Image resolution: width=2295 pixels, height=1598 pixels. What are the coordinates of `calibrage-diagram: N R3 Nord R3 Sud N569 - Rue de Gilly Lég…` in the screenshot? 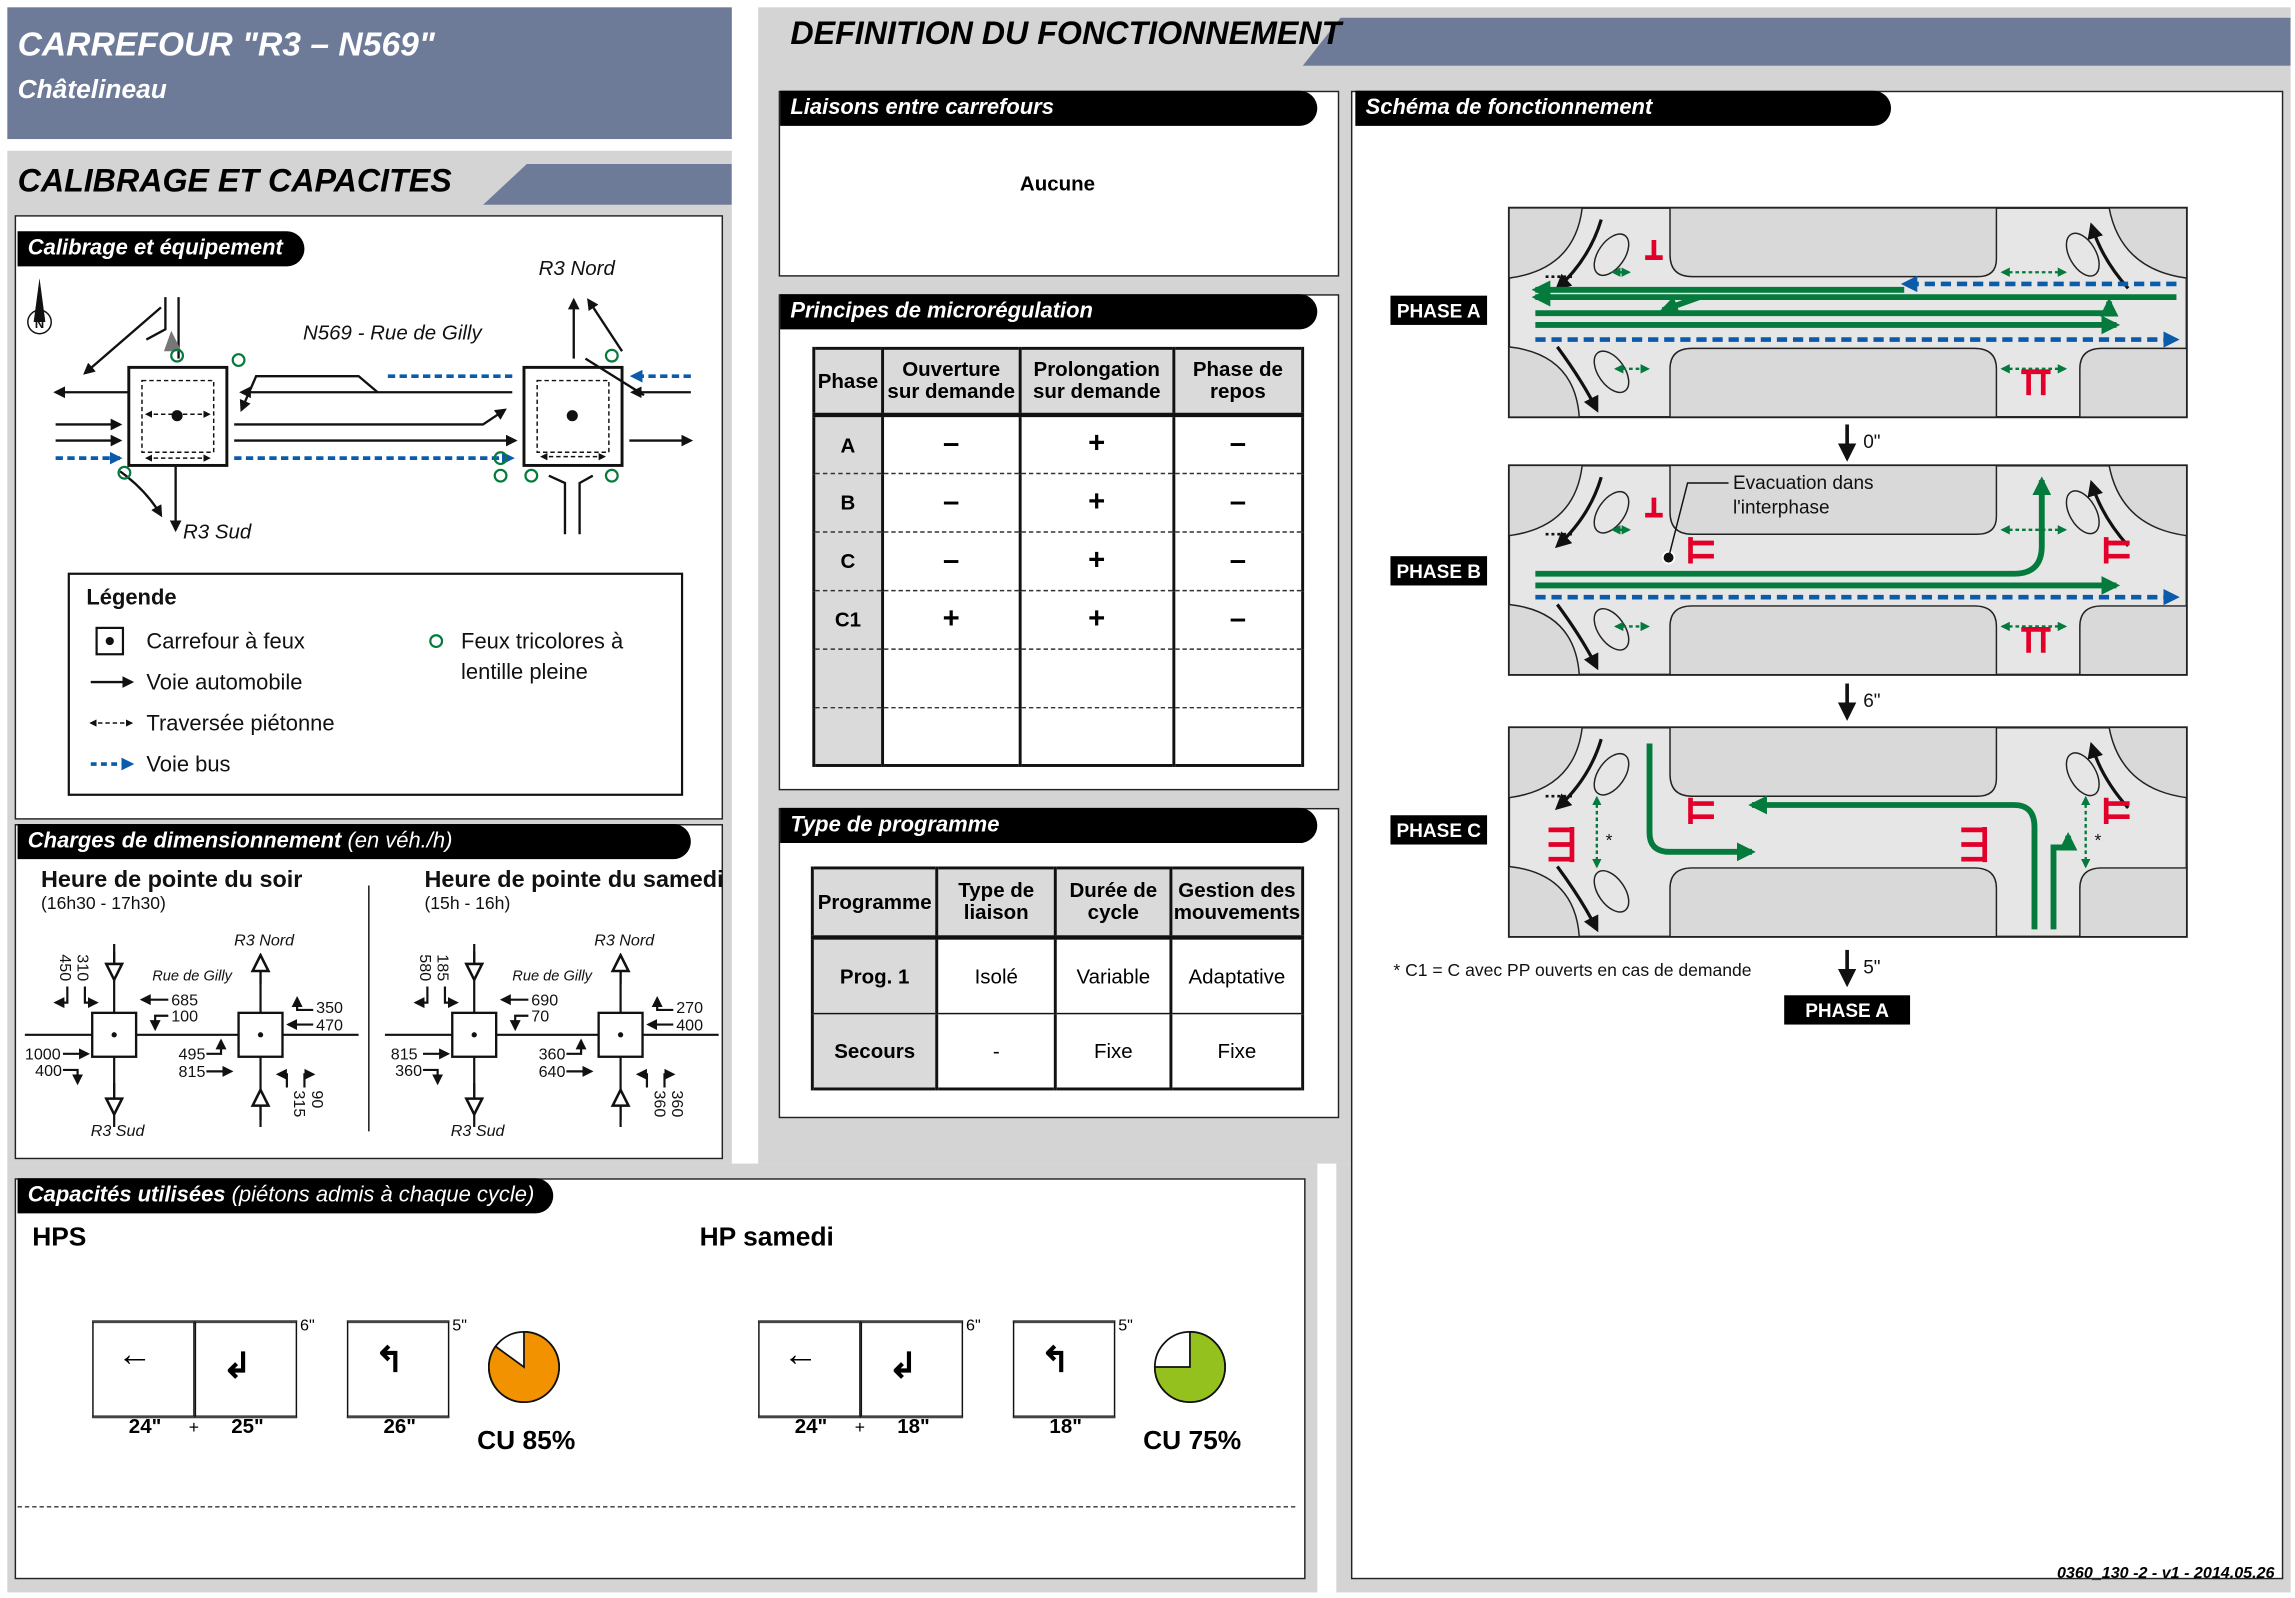 It's located at (360, 526).